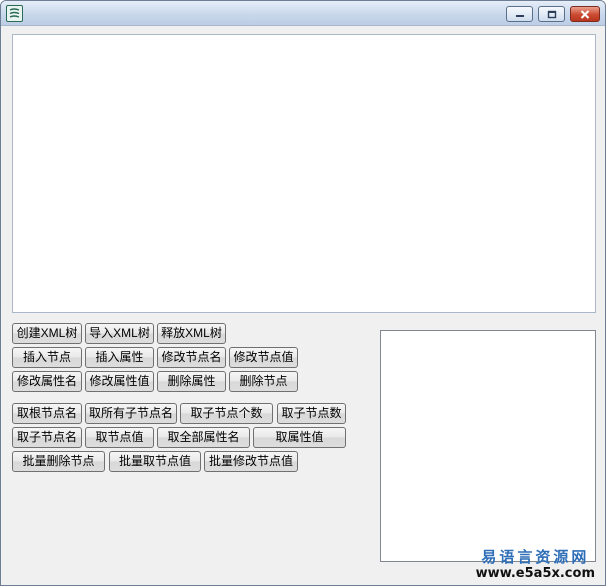 This screenshot has height=586, width=606. What do you see at coordinates (119, 333) in the screenshot?
I see `import-xml-tree-button: 导入XML树` at bounding box center [119, 333].